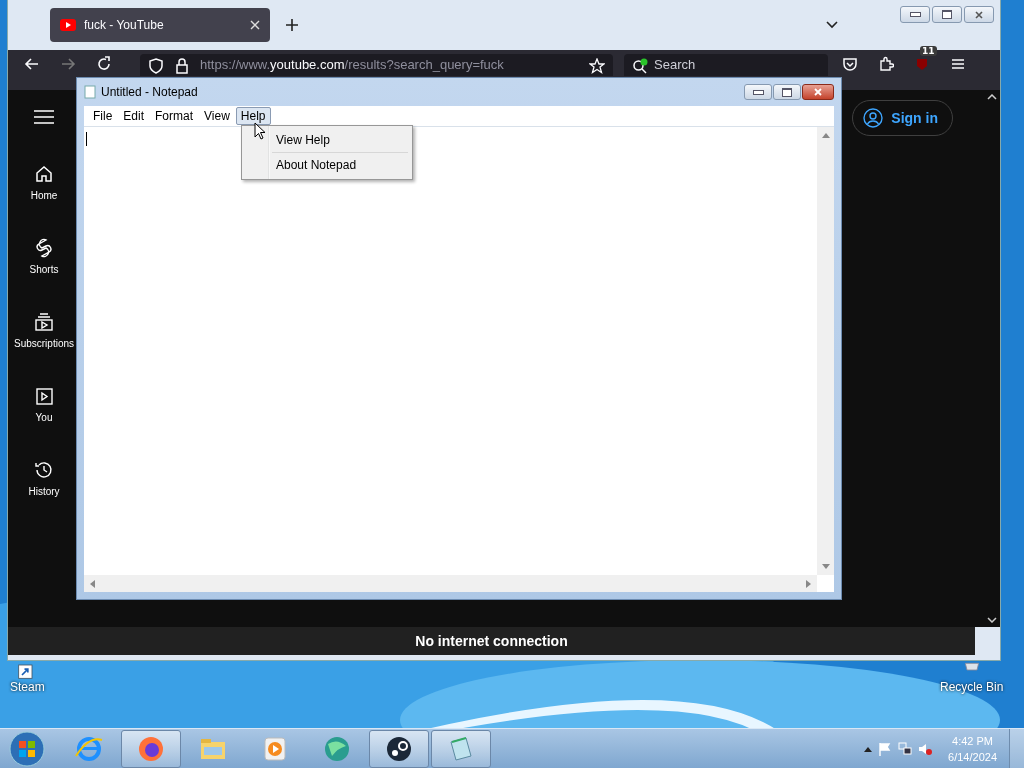 This screenshot has height=768, width=1024. Describe the element at coordinates (399, 749) in the screenshot. I see `taskbar-app` at that location.